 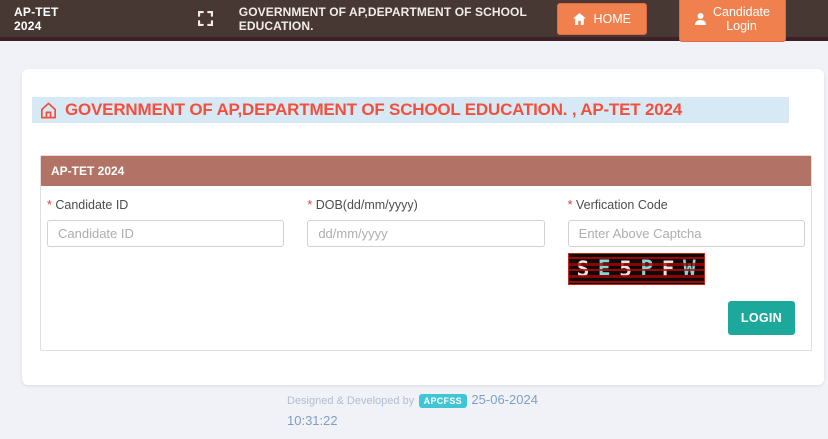 What do you see at coordinates (700, 18) in the screenshot?
I see `person-icon` at bounding box center [700, 18].